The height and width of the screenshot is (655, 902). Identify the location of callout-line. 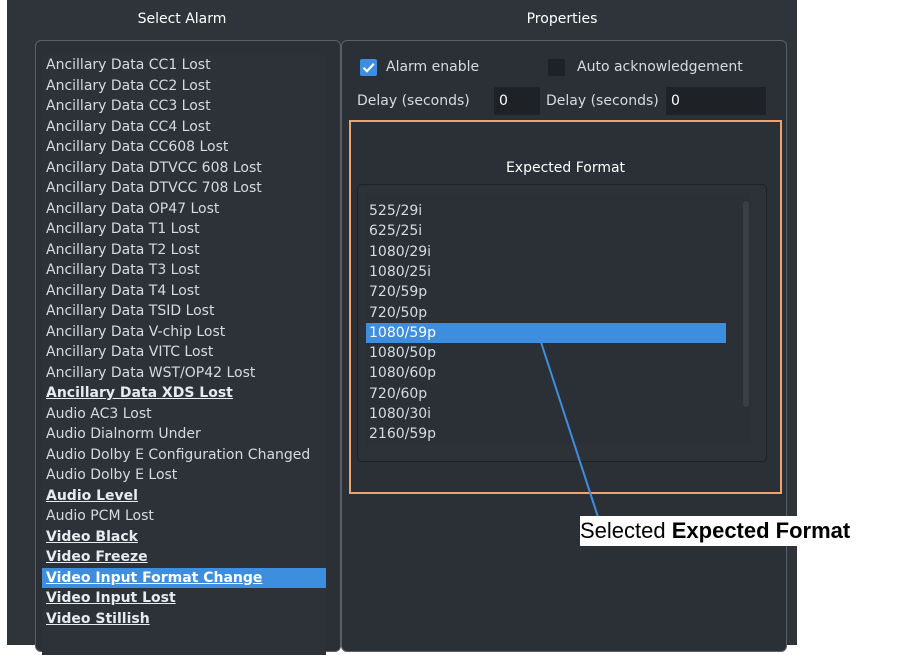
(568, 426).